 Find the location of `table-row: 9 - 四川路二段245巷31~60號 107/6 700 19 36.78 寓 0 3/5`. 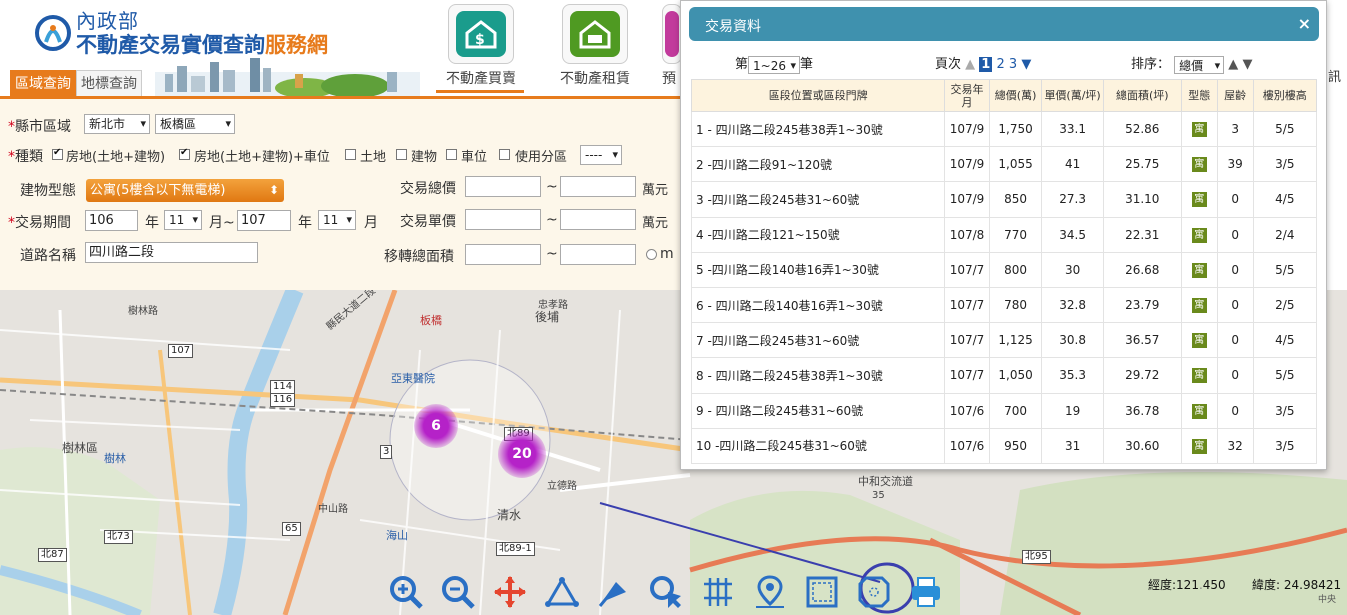

table-row: 9 - 四川路二段245巷31~60號 107/6 700 19 36.78 寓 0 3/5 is located at coordinates (1004, 410).